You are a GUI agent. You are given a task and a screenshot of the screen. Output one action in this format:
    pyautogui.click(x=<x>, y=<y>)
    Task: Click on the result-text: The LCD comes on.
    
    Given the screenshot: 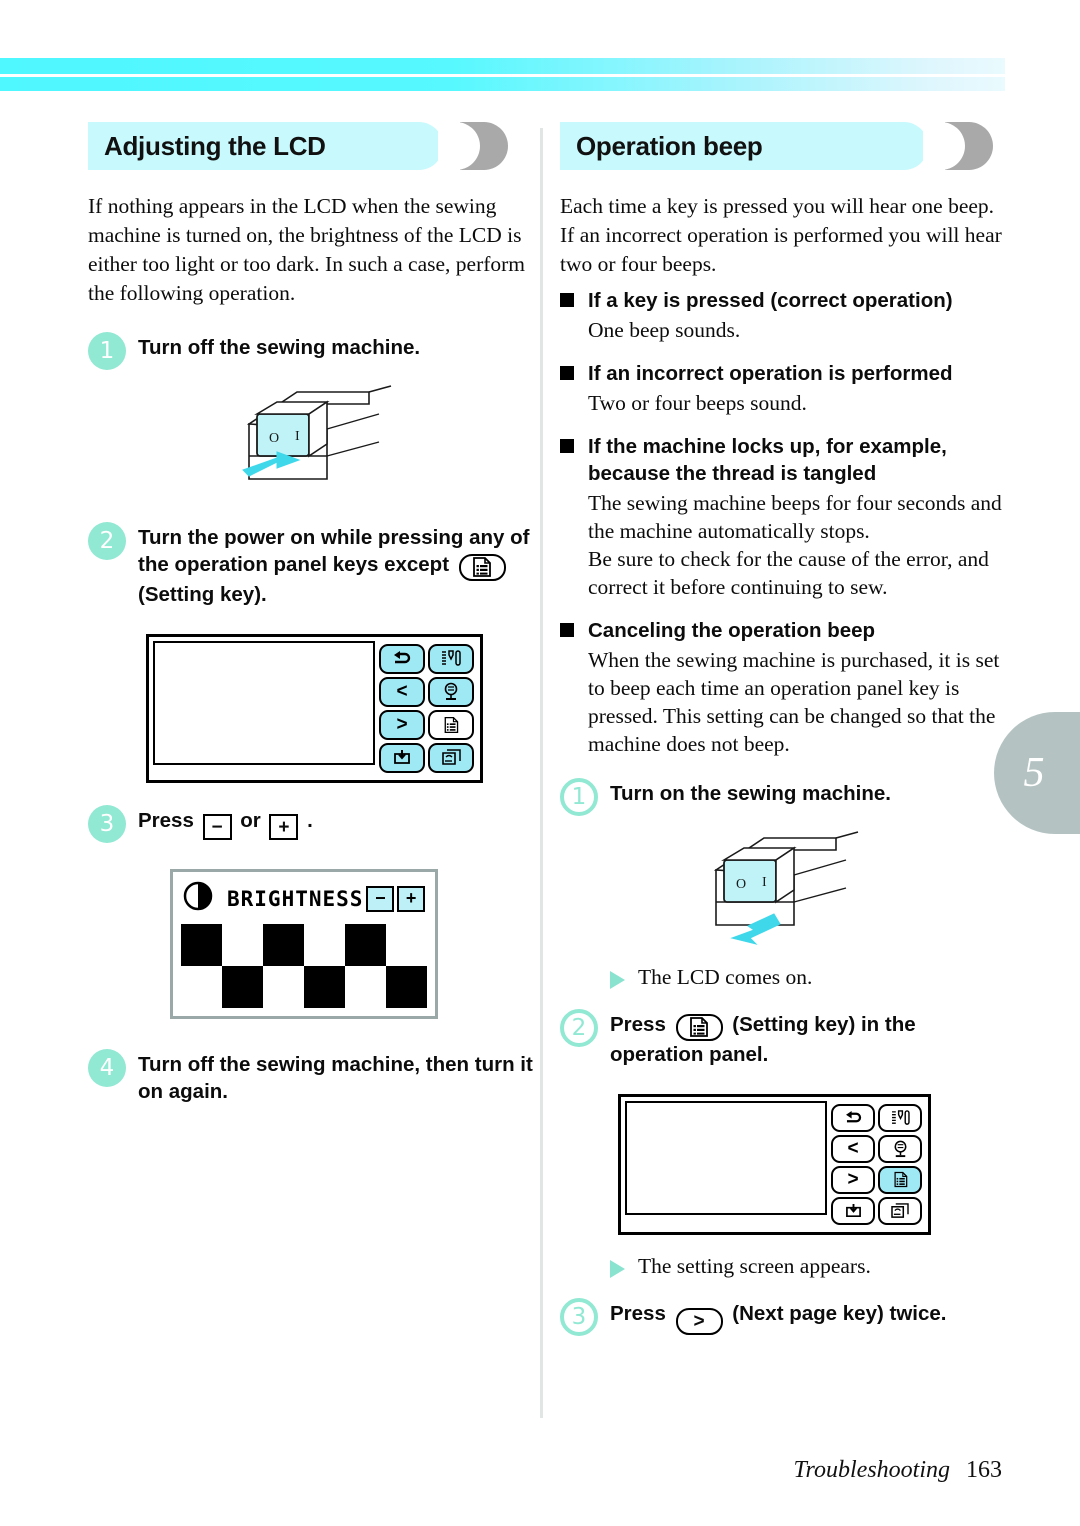 What is the action you would take?
    pyautogui.click(x=725, y=977)
    